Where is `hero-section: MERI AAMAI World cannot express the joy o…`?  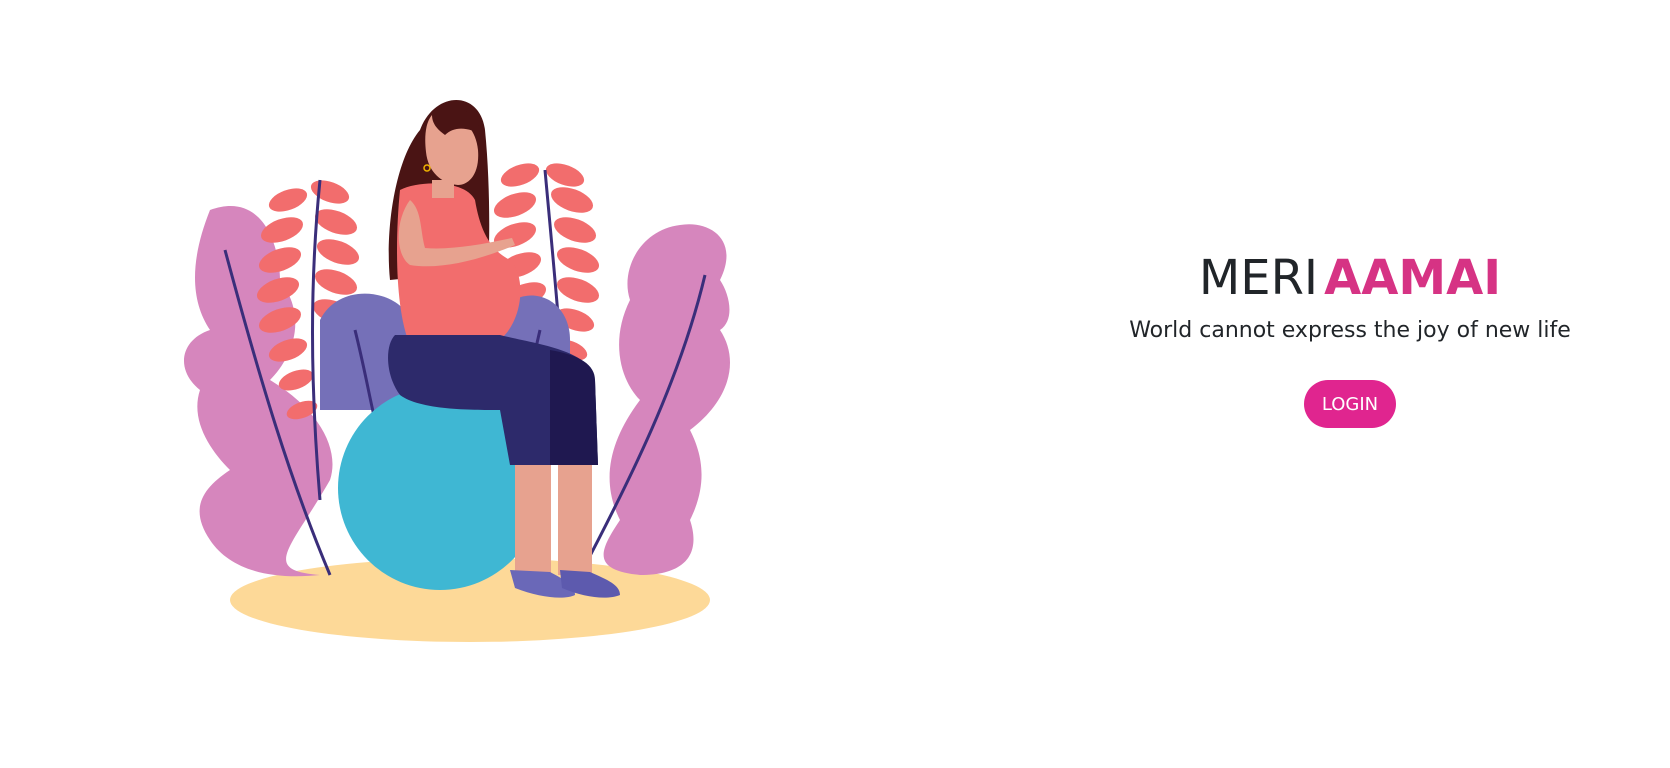
hero-section: MERI AAMAI World cannot express the joy o… is located at coordinates (1350, 339).